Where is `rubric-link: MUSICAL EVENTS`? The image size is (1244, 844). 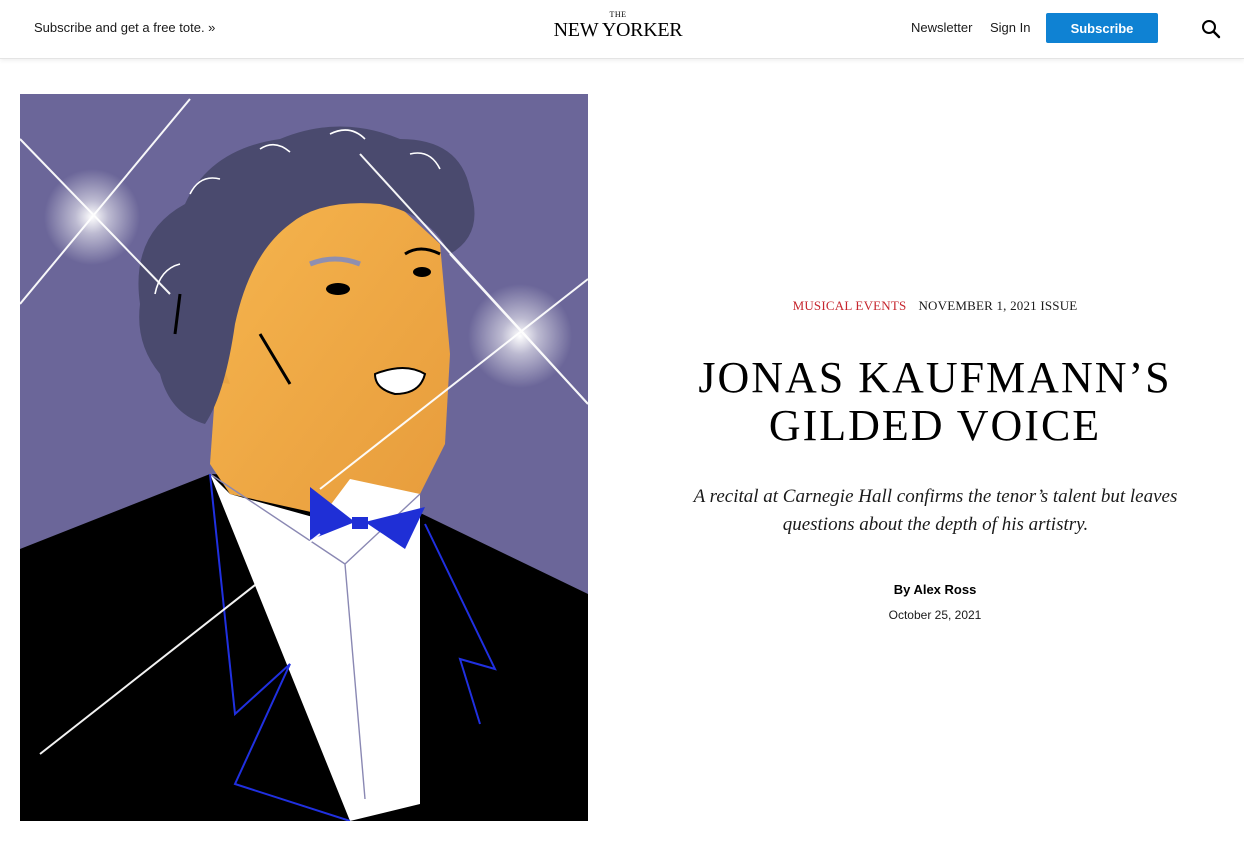
rubric-link: MUSICAL EVENTS is located at coordinates (850, 305).